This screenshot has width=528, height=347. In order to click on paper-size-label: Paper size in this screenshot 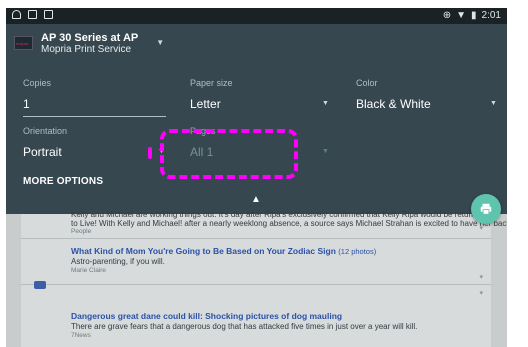, I will do `click(211, 83)`.